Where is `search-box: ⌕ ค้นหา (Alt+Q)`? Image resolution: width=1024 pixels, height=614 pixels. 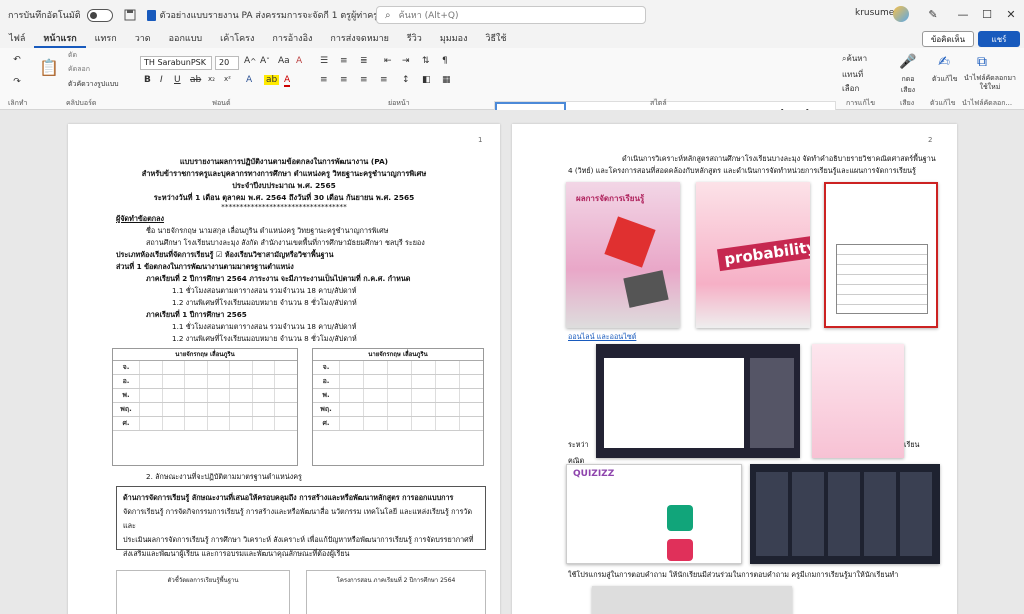
search-box: ⌕ ค้นหา (Alt+Q) is located at coordinates (511, 15).